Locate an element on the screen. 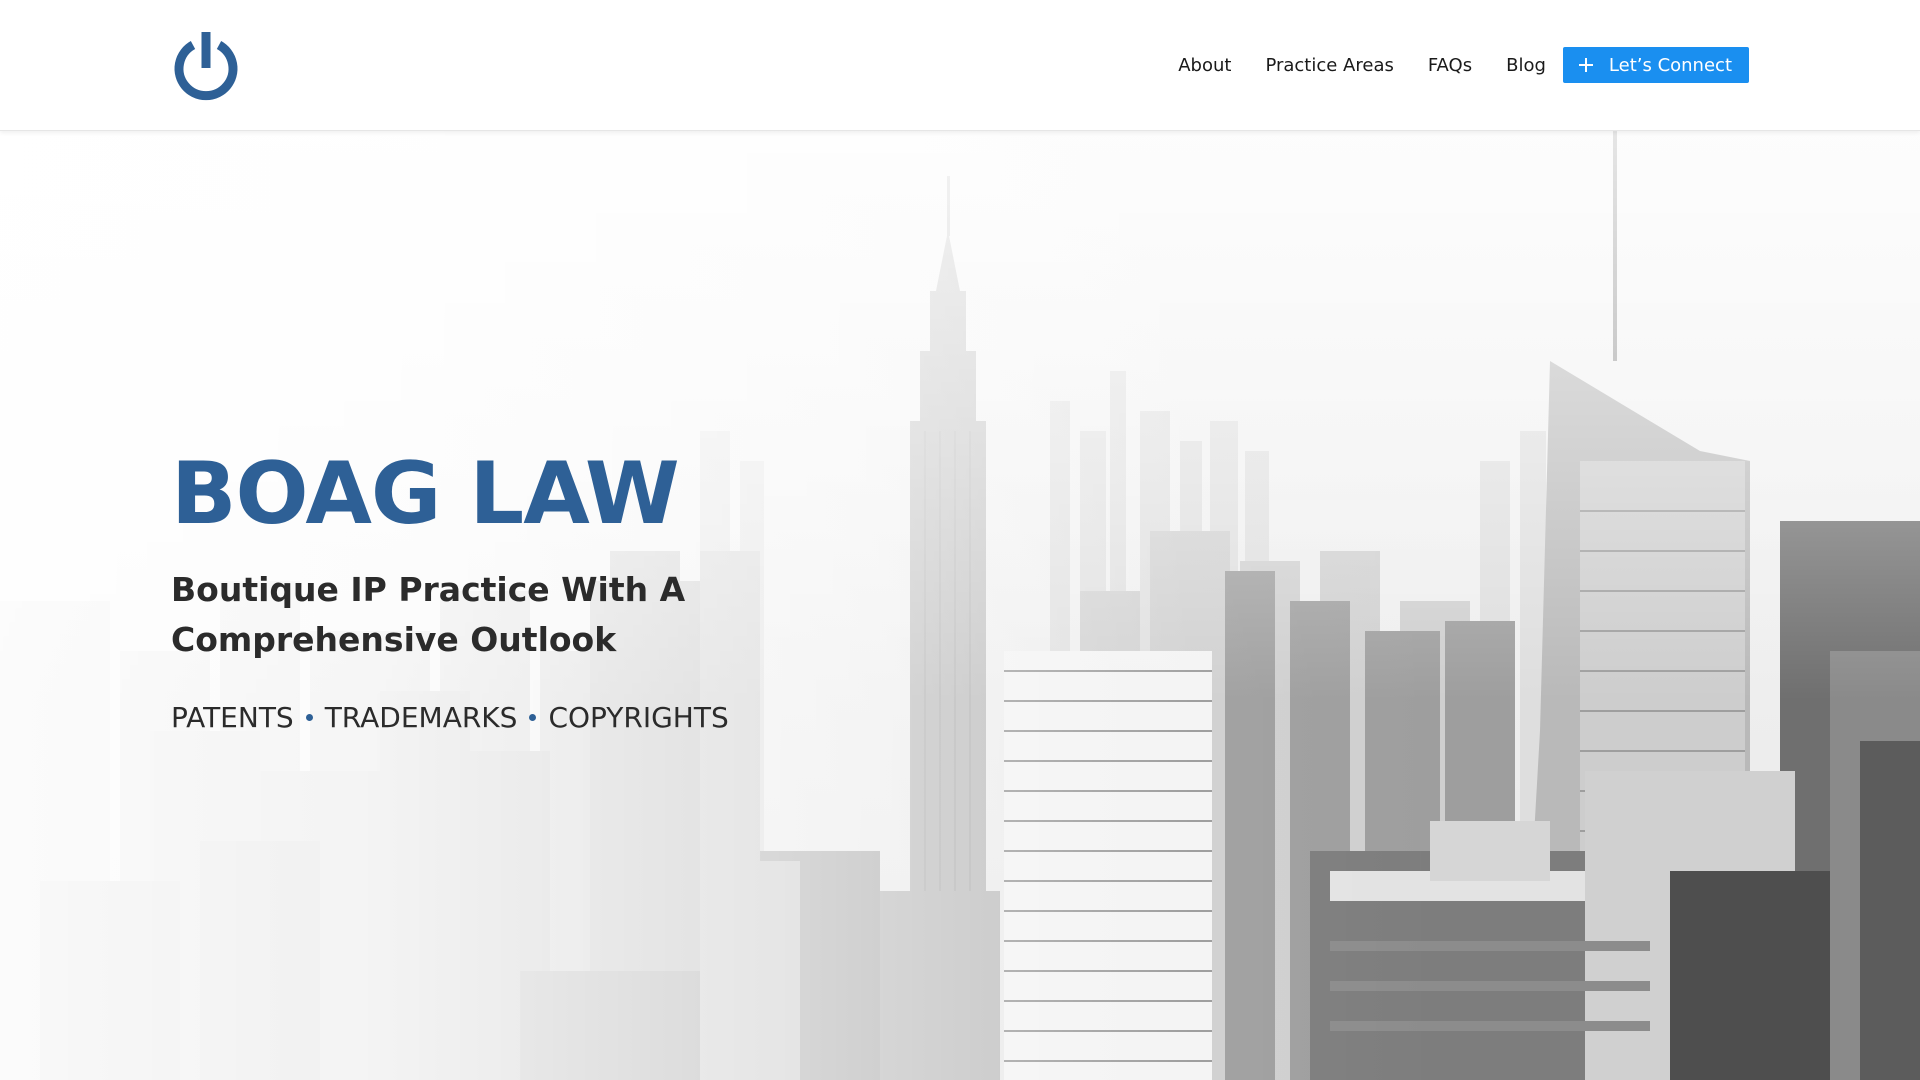 The image size is (1920, 1080). logo is located at coordinates (206, 66).